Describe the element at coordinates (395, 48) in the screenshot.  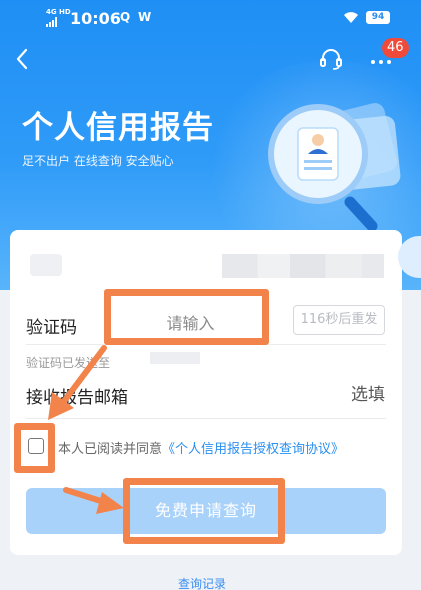
I see `notification-badge: 46` at that location.